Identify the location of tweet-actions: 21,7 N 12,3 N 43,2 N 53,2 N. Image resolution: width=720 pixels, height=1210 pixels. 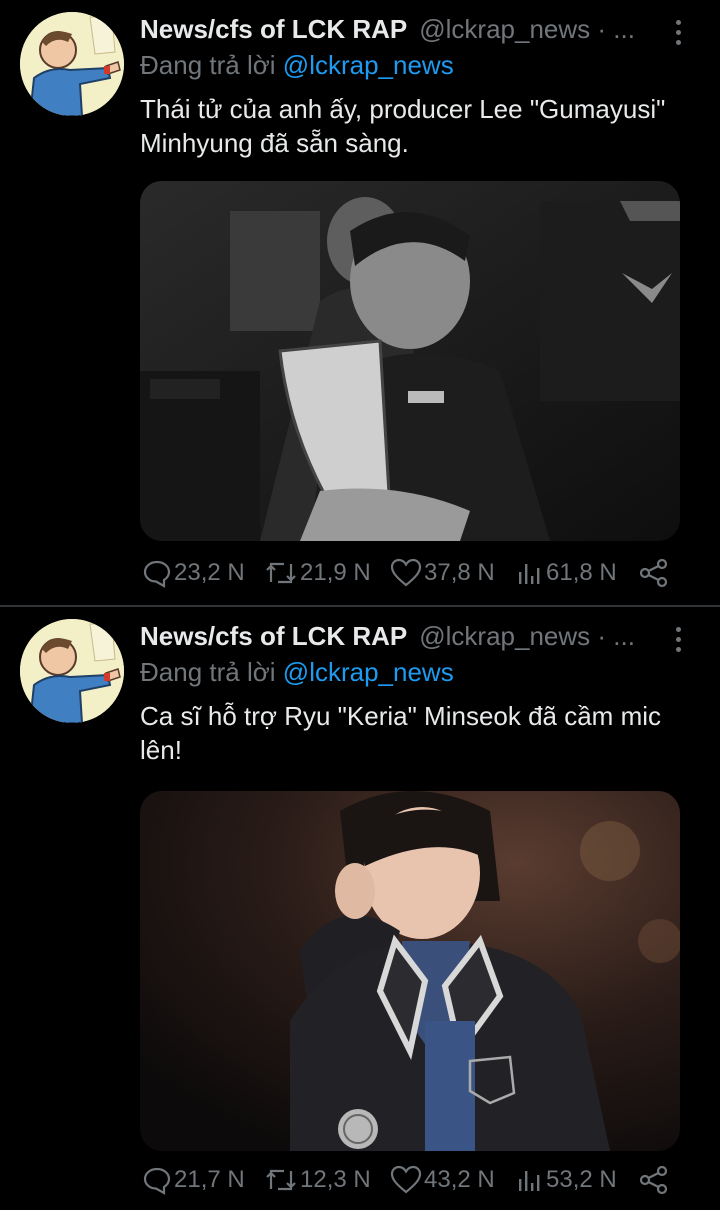
(420, 1180).